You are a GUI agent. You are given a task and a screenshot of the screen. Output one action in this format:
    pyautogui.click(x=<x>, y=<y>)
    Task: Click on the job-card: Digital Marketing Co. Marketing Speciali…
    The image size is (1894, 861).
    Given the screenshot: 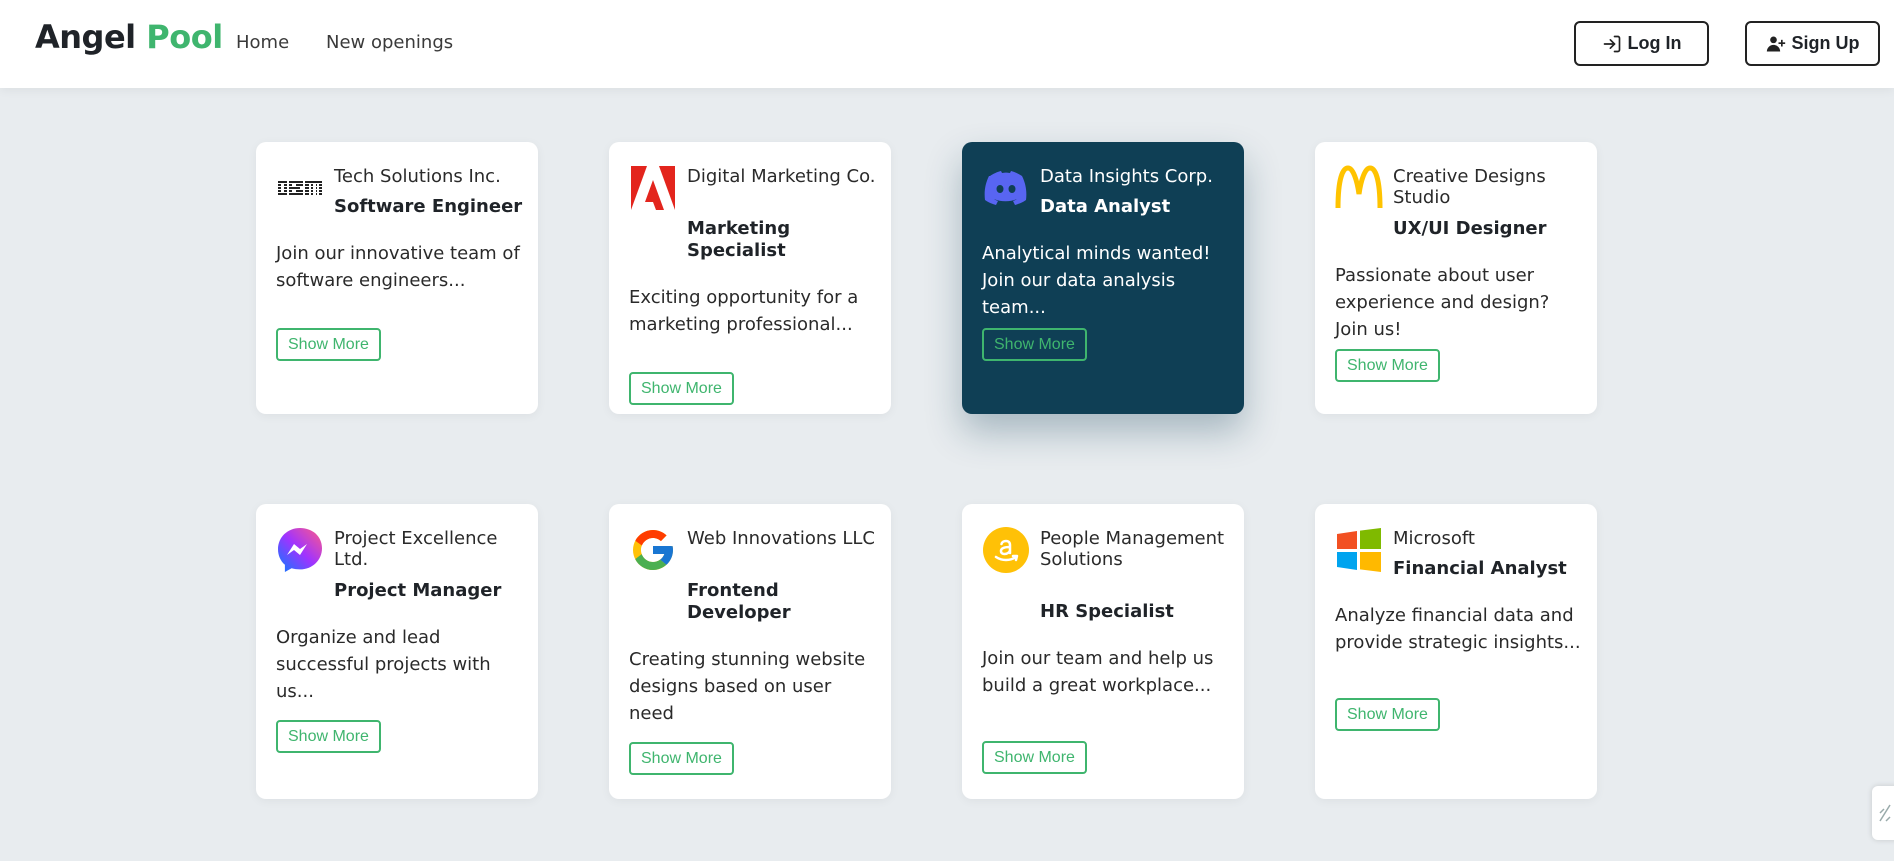 What is the action you would take?
    pyautogui.click(x=750, y=278)
    